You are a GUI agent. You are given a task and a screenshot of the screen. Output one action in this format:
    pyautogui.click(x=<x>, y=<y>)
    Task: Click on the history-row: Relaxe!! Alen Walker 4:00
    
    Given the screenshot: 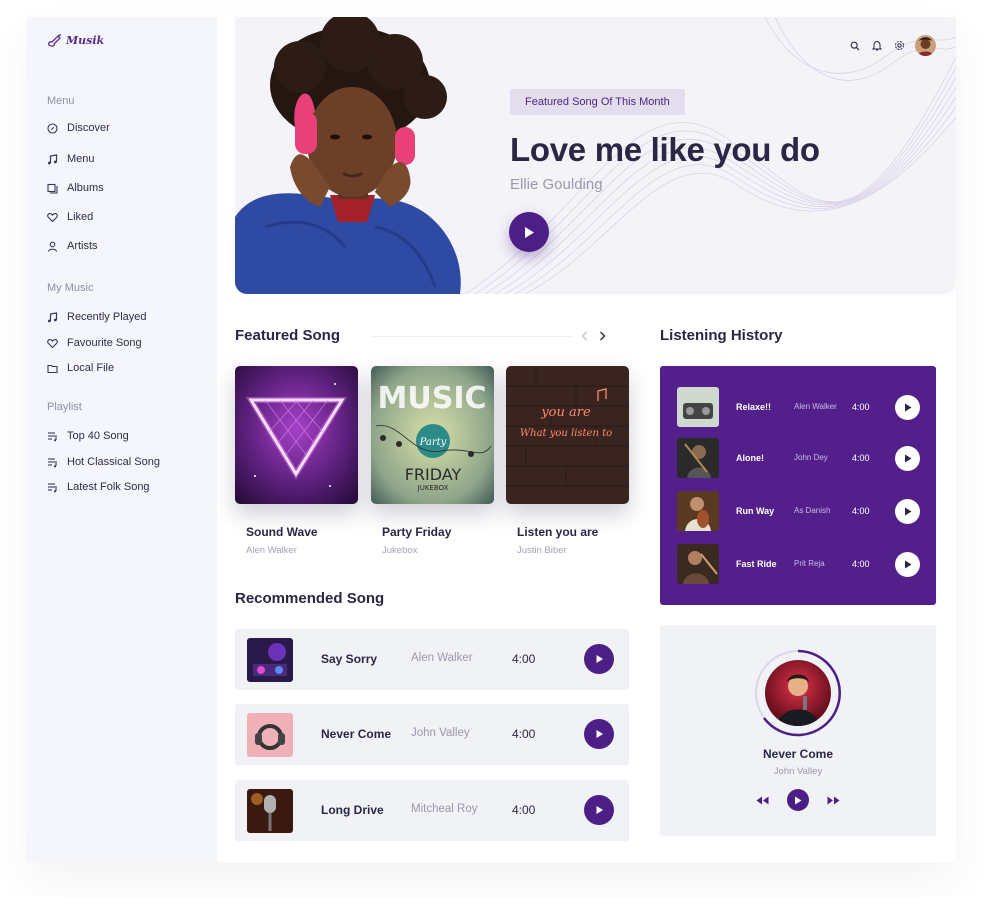 What is the action you would take?
    pyautogui.click(x=802, y=407)
    